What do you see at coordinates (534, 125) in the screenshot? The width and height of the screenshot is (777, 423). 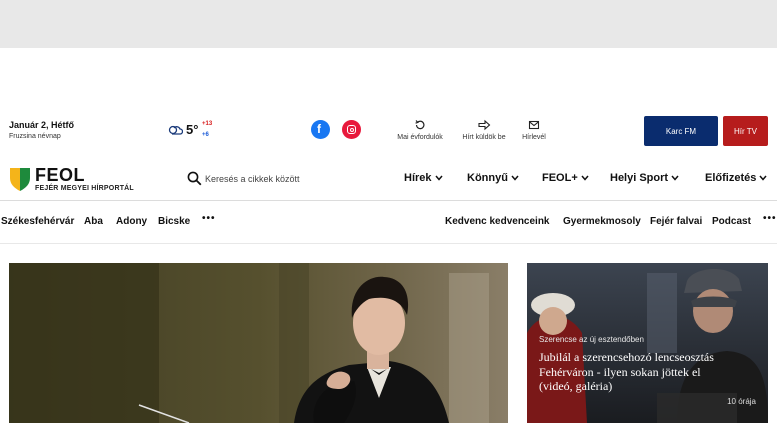 I see `mail-icon` at bounding box center [534, 125].